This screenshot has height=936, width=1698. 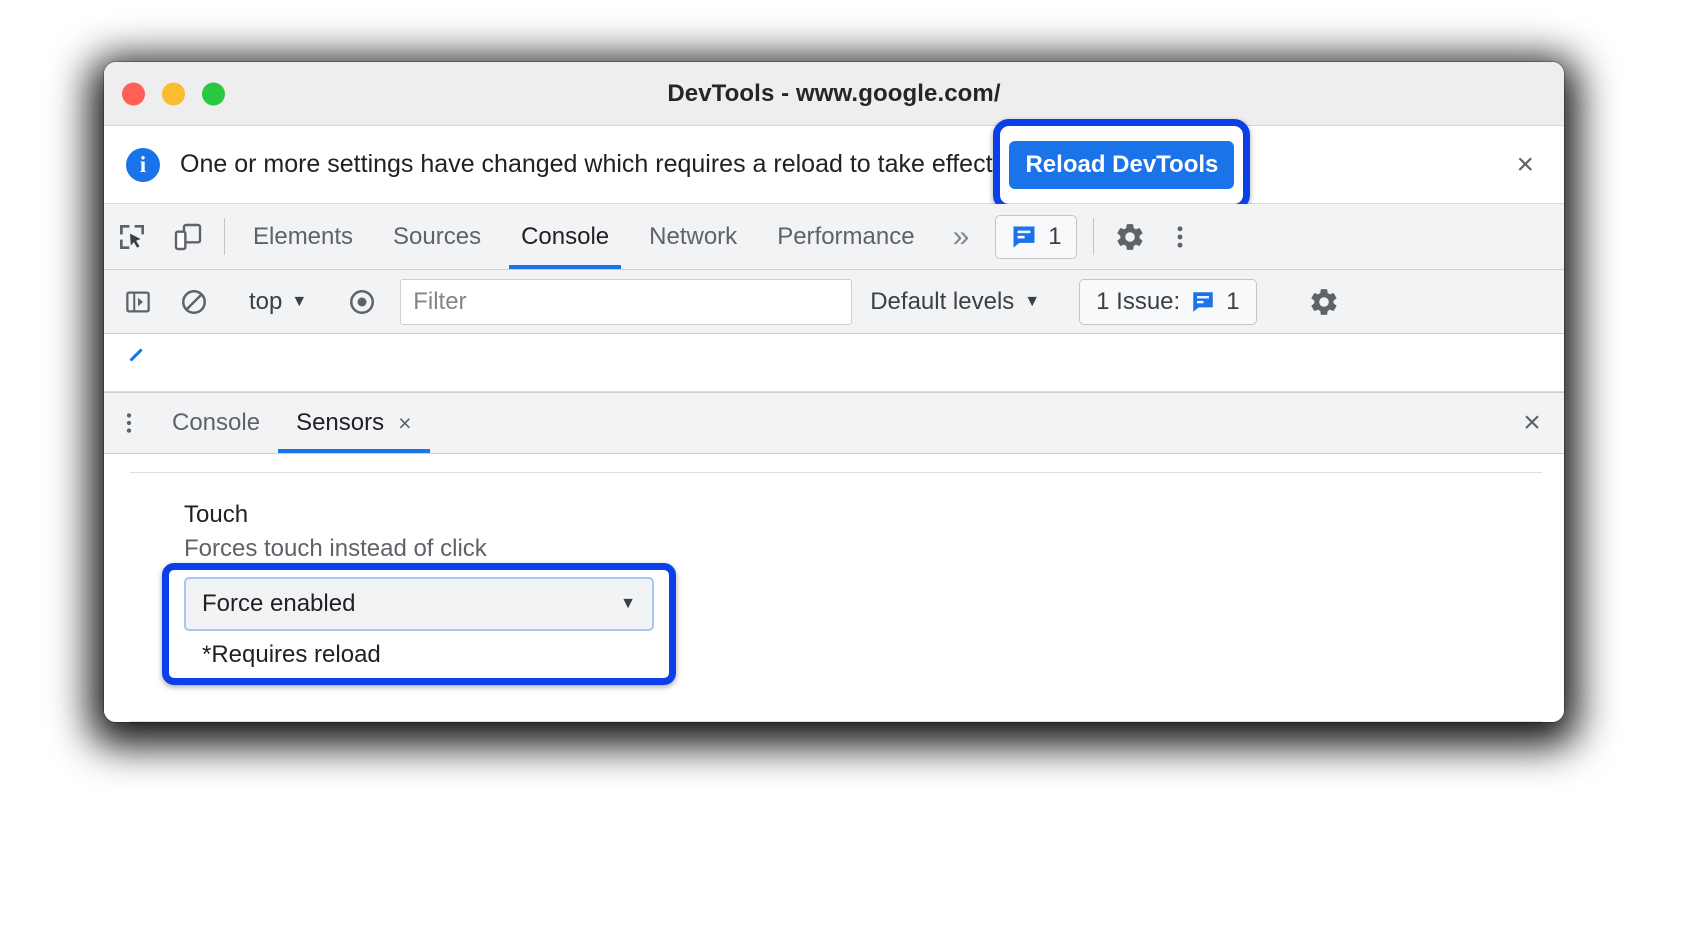 I want to click on console-prompt-arrow, so click(x=137, y=355).